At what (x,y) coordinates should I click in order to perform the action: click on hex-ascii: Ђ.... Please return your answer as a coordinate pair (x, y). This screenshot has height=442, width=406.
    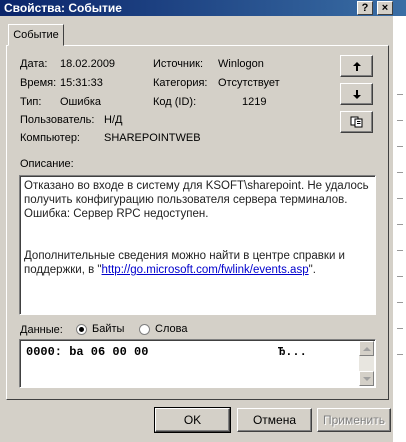
    Looking at the image, I should click on (292, 352).